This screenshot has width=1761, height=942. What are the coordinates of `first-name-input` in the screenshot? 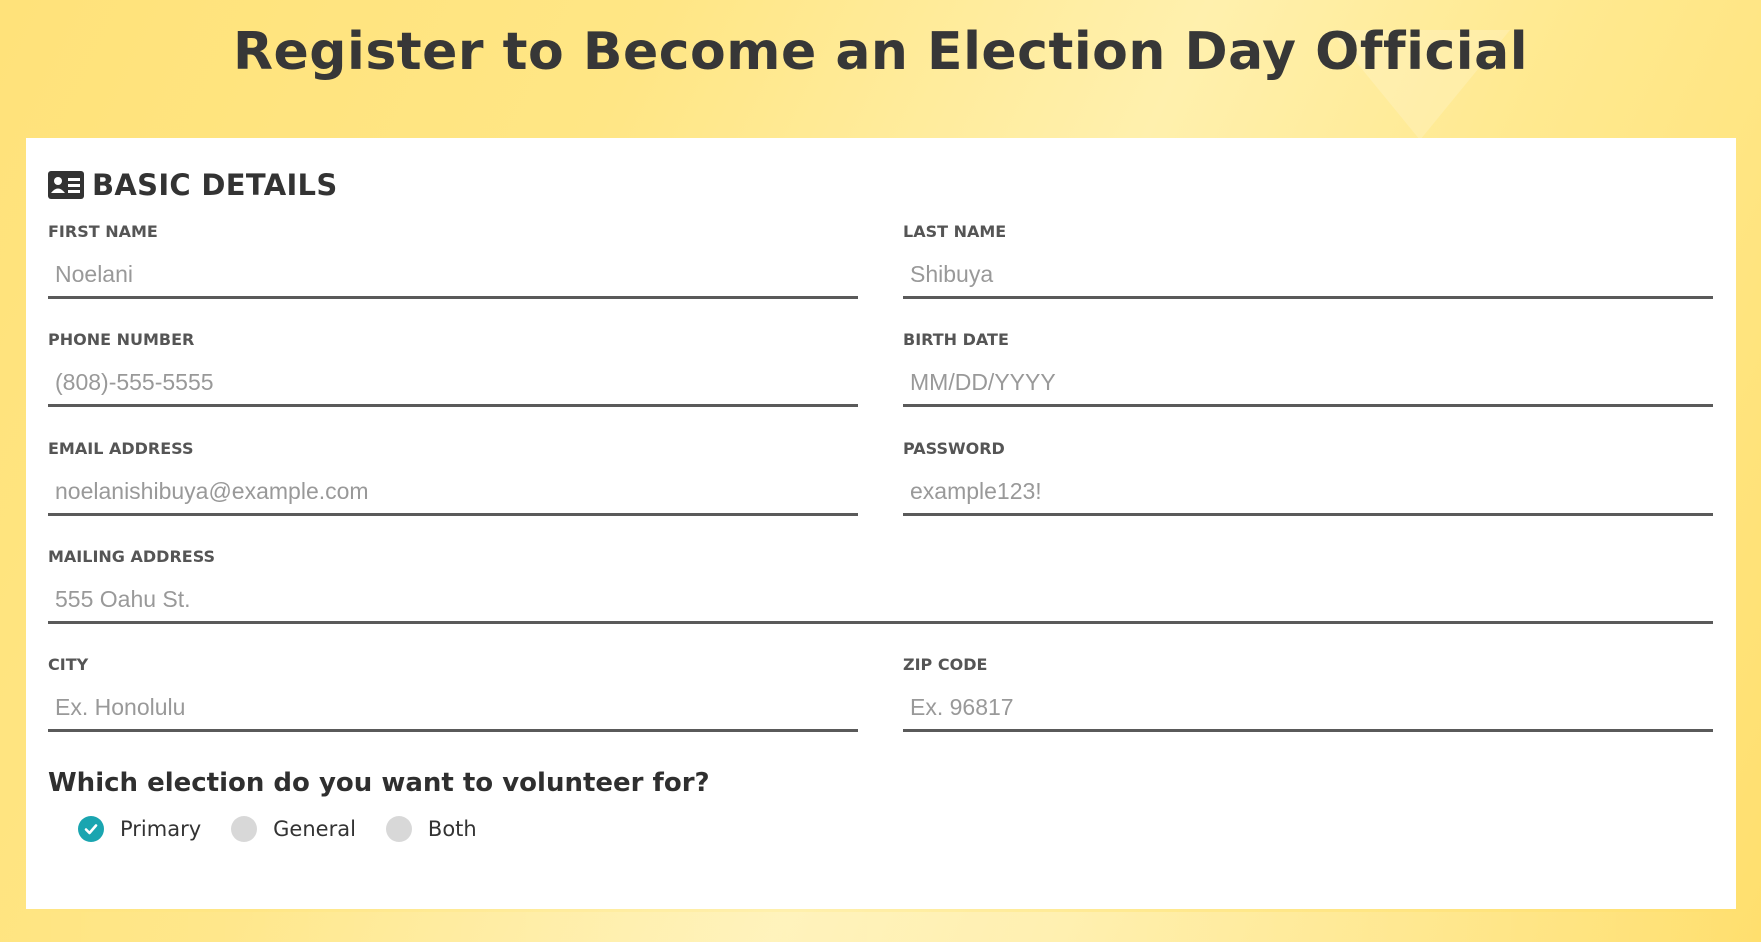 It's located at (453, 276).